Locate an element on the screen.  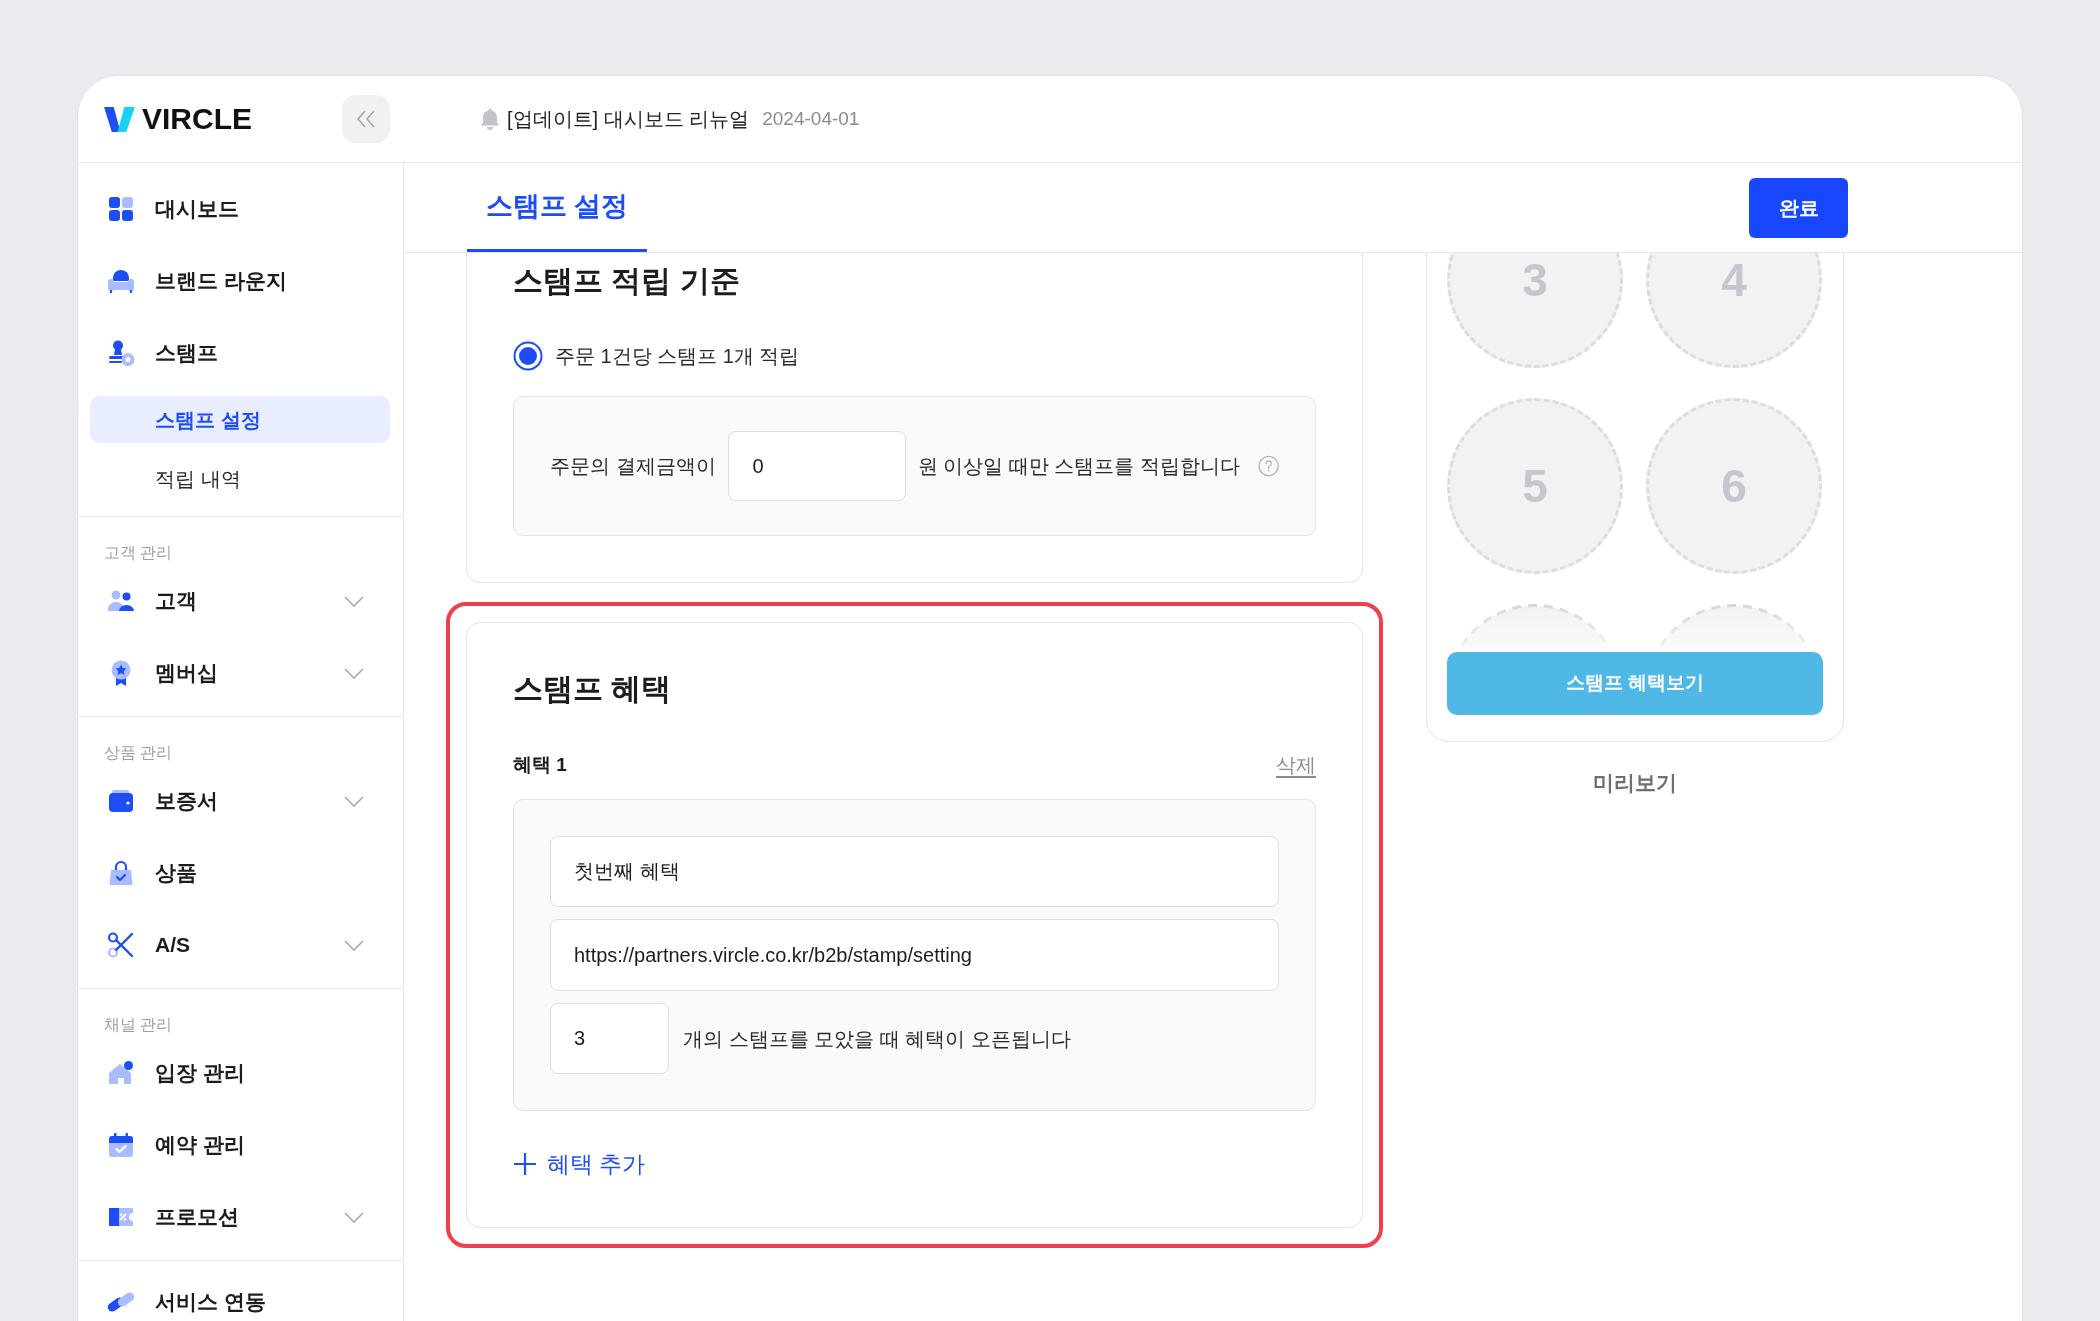
section-title: 스탬프 적립 기준 is located at coordinates (627, 281).